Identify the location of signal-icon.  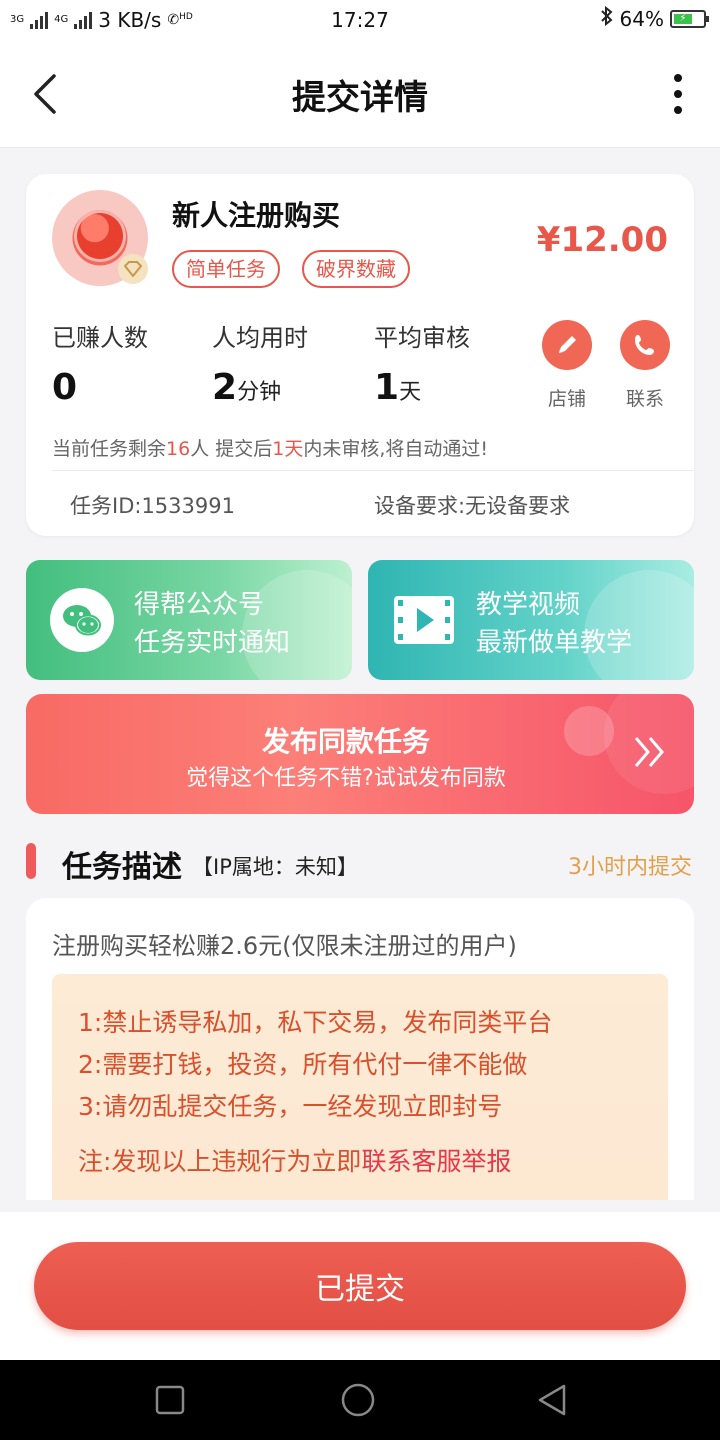
(39, 20).